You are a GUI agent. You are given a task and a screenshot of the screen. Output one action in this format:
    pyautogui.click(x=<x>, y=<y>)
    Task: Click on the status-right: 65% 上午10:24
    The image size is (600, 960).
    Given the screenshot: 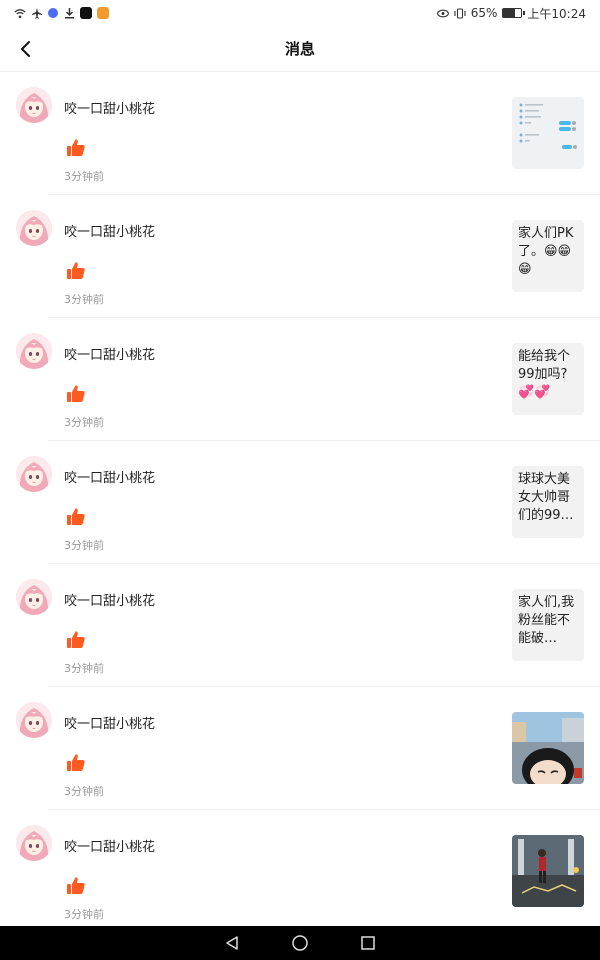 What is the action you would take?
    pyautogui.click(x=511, y=13)
    